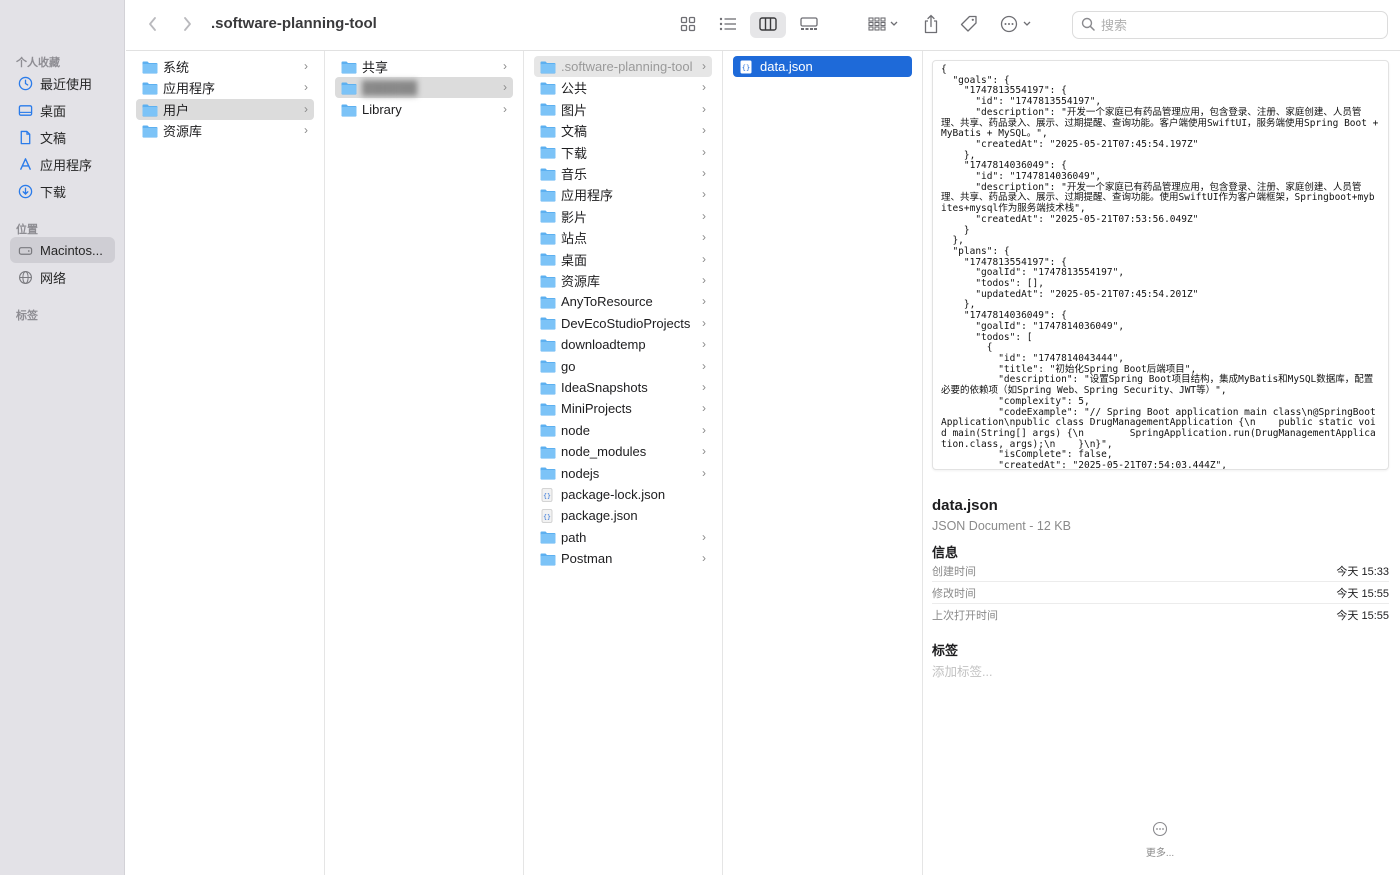 The height and width of the screenshot is (875, 1400). What do you see at coordinates (225, 66) in the screenshot?
I see `folder-item: 系统 ›` at bounding box center [225, 66].